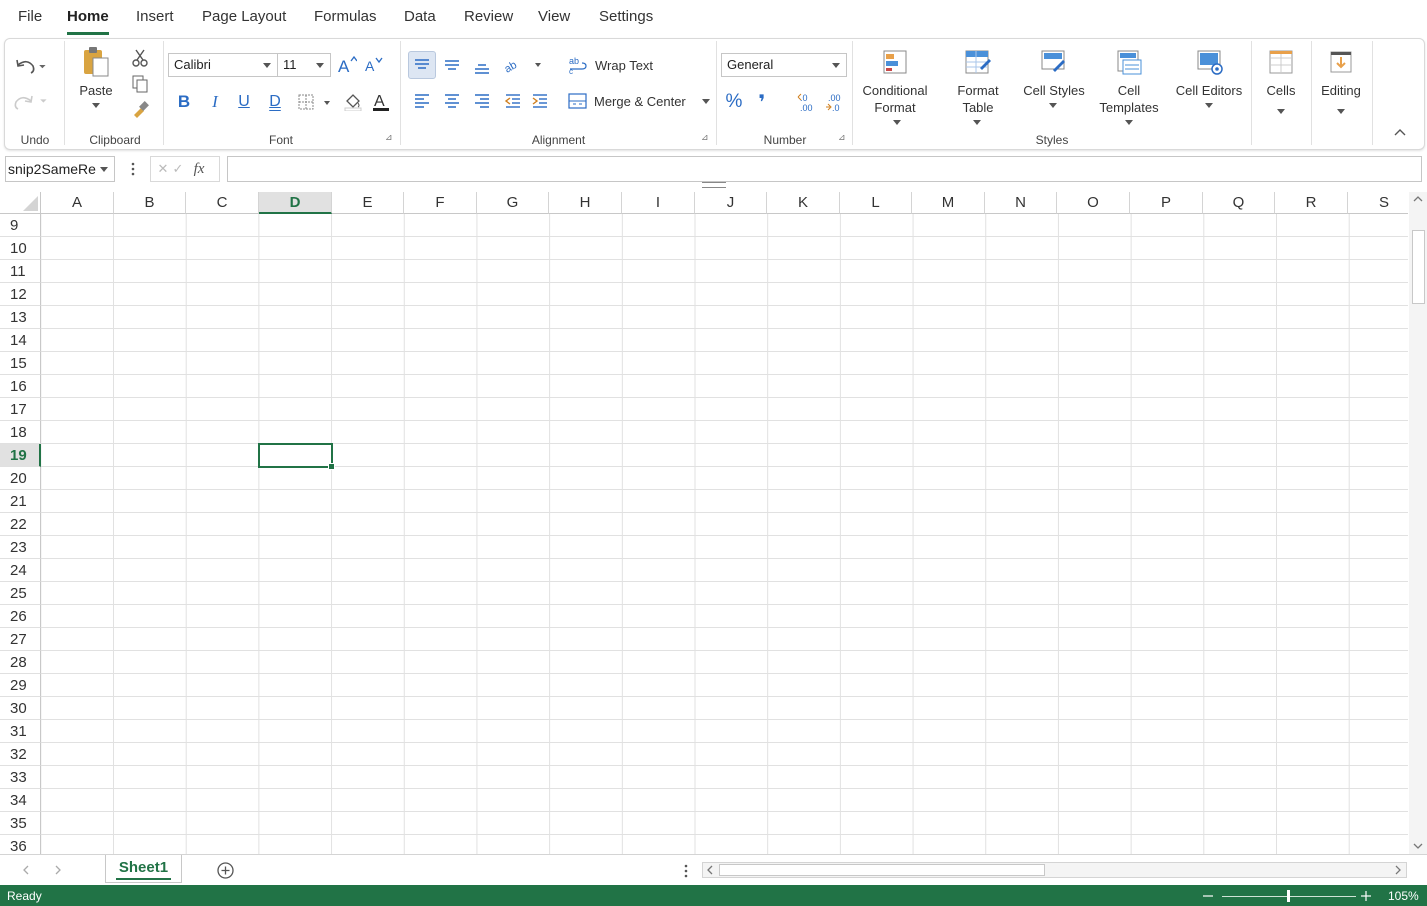 The image size is (1427, 906). Describe the element at coordinates (554, 16) in the screenshot. I see `menu-tab-view: View` at that location.